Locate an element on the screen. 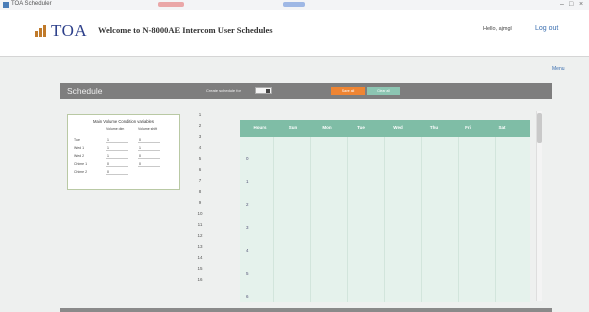 The height and width of the screenshot is (312, 589). grid-header: Hours Sun Mon Tue Wed Thu Fri Sat is located at coordinates (385, 128).